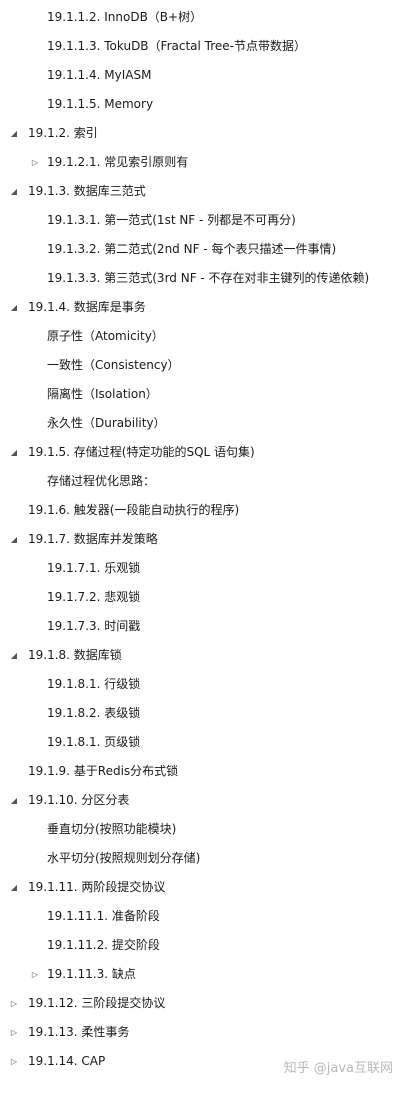 The height and width of the screenshot is (1096, 405). I want to click on tree-item-label: 19.1.8. 数据库锁, so click(75, 655).